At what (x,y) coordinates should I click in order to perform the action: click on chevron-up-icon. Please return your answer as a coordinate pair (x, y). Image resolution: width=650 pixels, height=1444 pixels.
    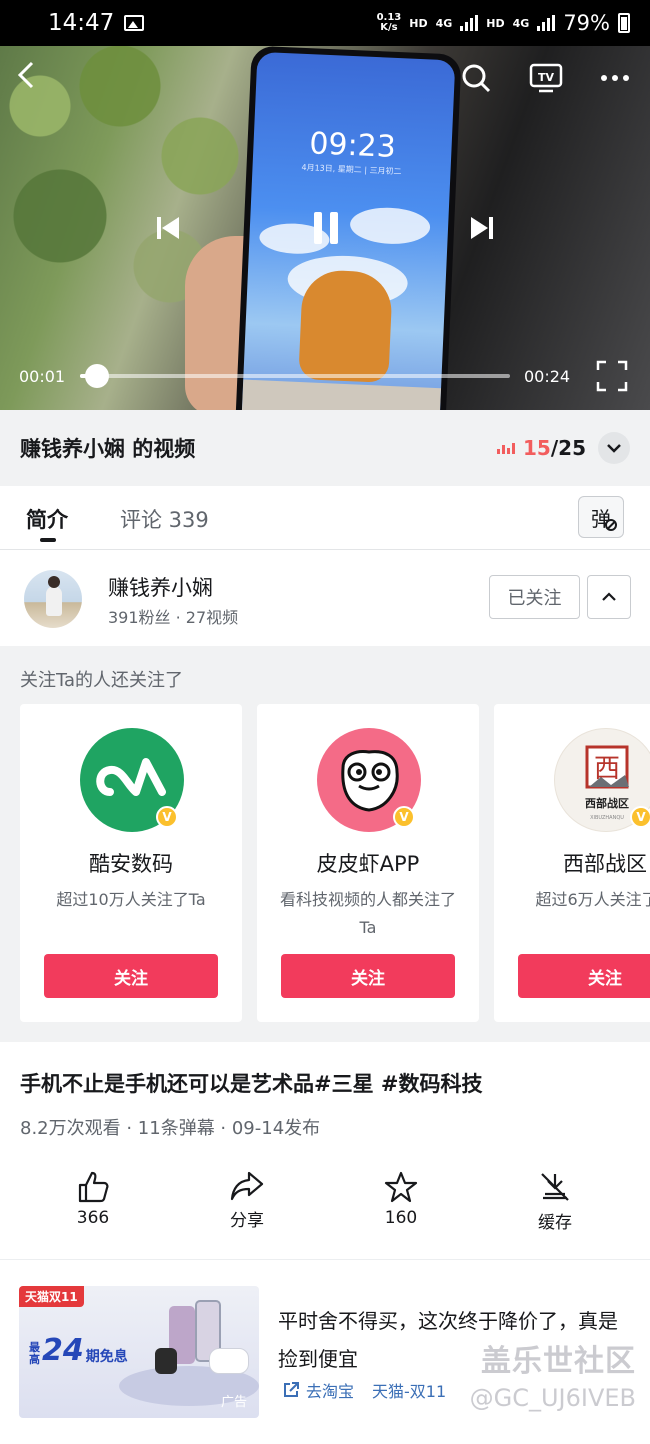
    Looking at the image, I should click on (609, 597).